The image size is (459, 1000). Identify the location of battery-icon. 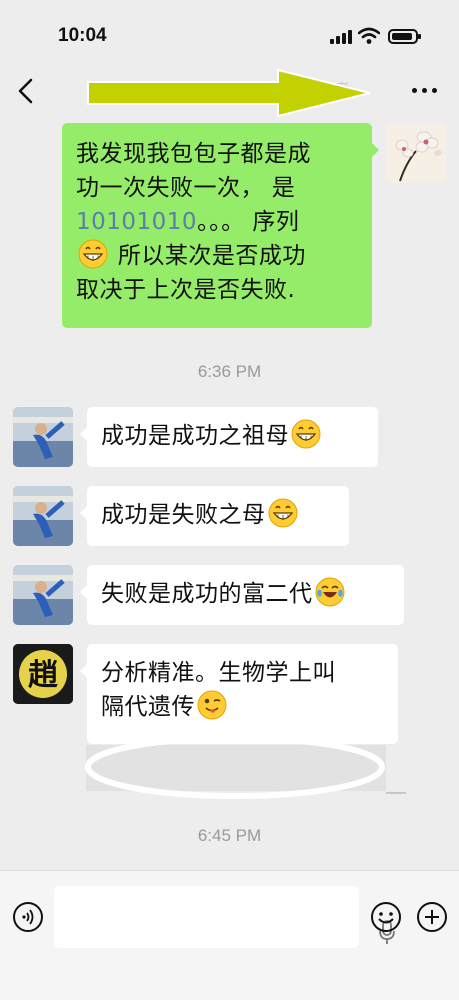
(404, 36).